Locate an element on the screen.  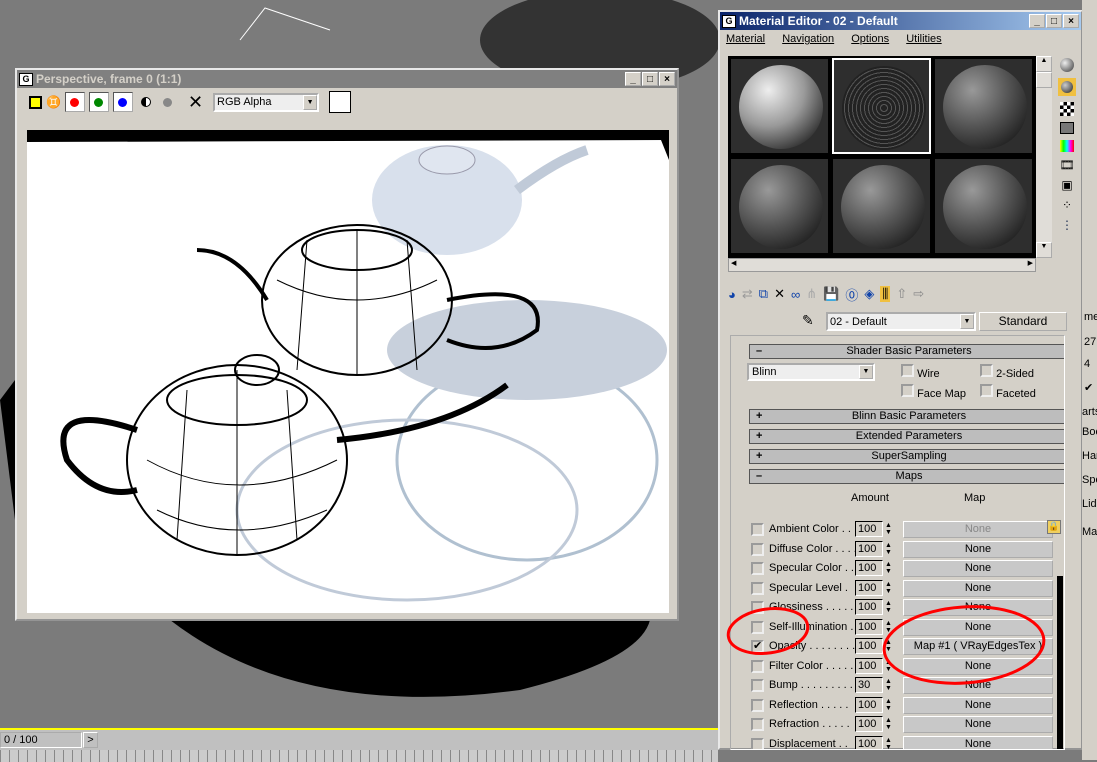
rollout-shader-basic-parameters: – Shader Basic Parameters is located at coordinates (906, 351).